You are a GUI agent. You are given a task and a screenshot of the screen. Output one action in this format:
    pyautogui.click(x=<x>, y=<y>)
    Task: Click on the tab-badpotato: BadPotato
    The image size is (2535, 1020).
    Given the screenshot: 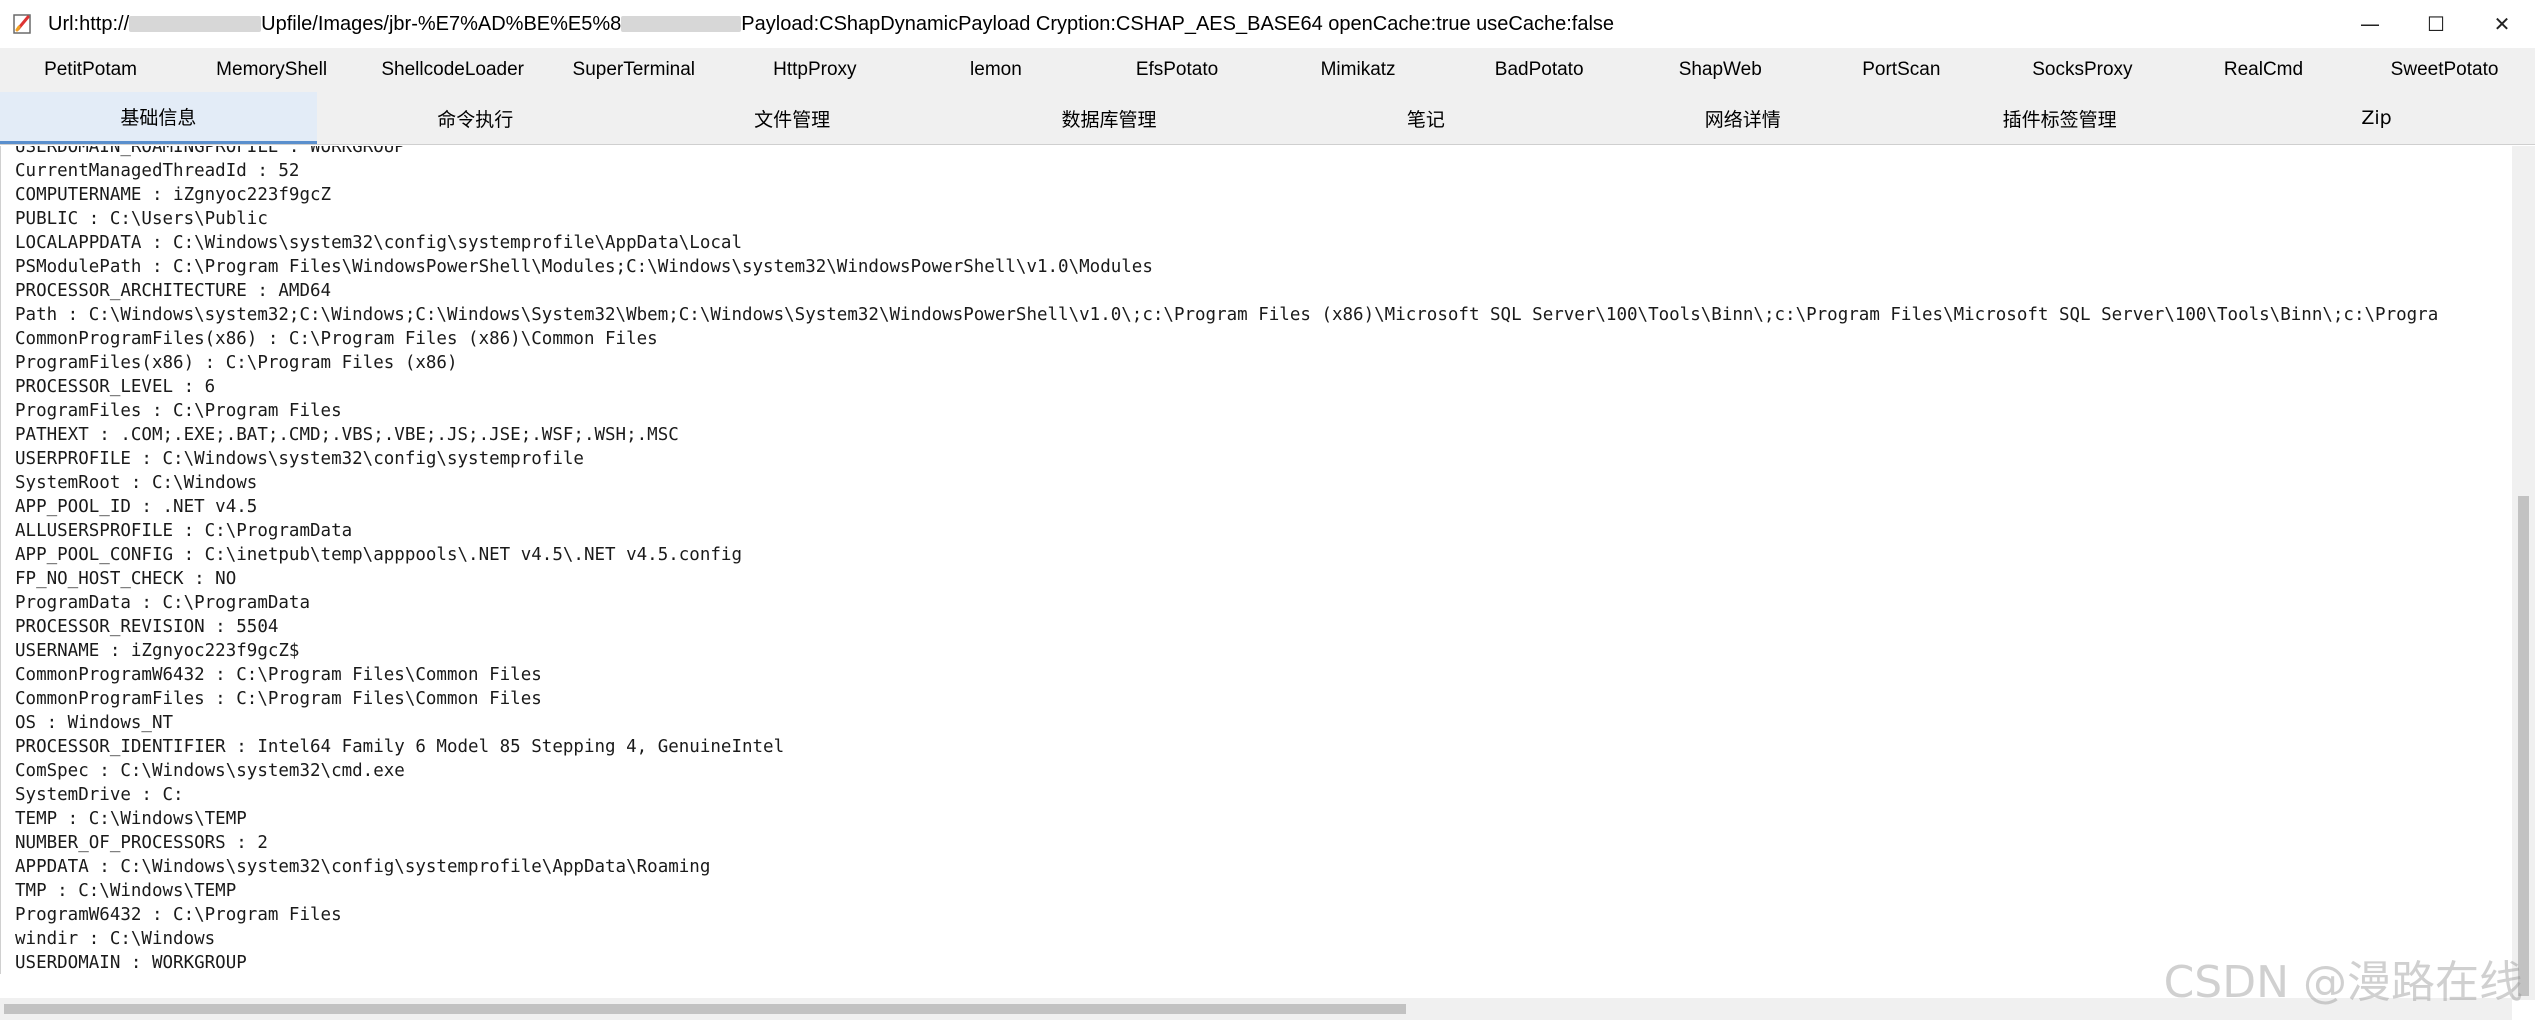 What is the action you would take?
    pyautogui.click(x=1539, y=70)
    